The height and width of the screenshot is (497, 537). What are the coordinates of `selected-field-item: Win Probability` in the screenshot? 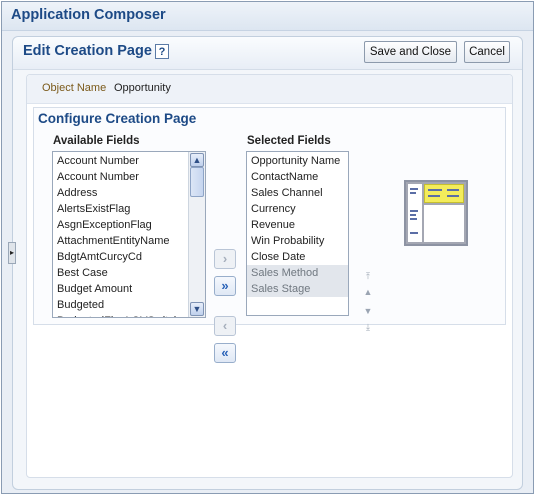 It's located at (297, 241).